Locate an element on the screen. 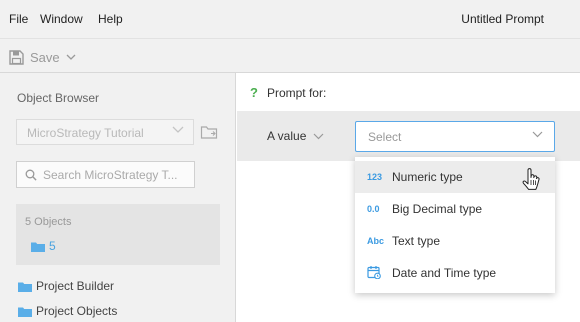 The width and height of the screenshot is (580, 322). menu-item-text-type: Abc Text type is located at coordinates (455, 241).